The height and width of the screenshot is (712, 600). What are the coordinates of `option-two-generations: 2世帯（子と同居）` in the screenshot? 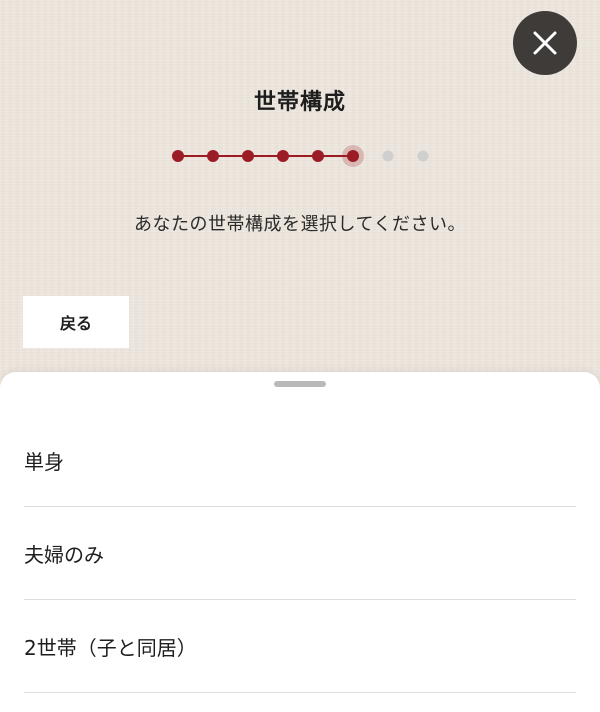 It's located at (300, 646).